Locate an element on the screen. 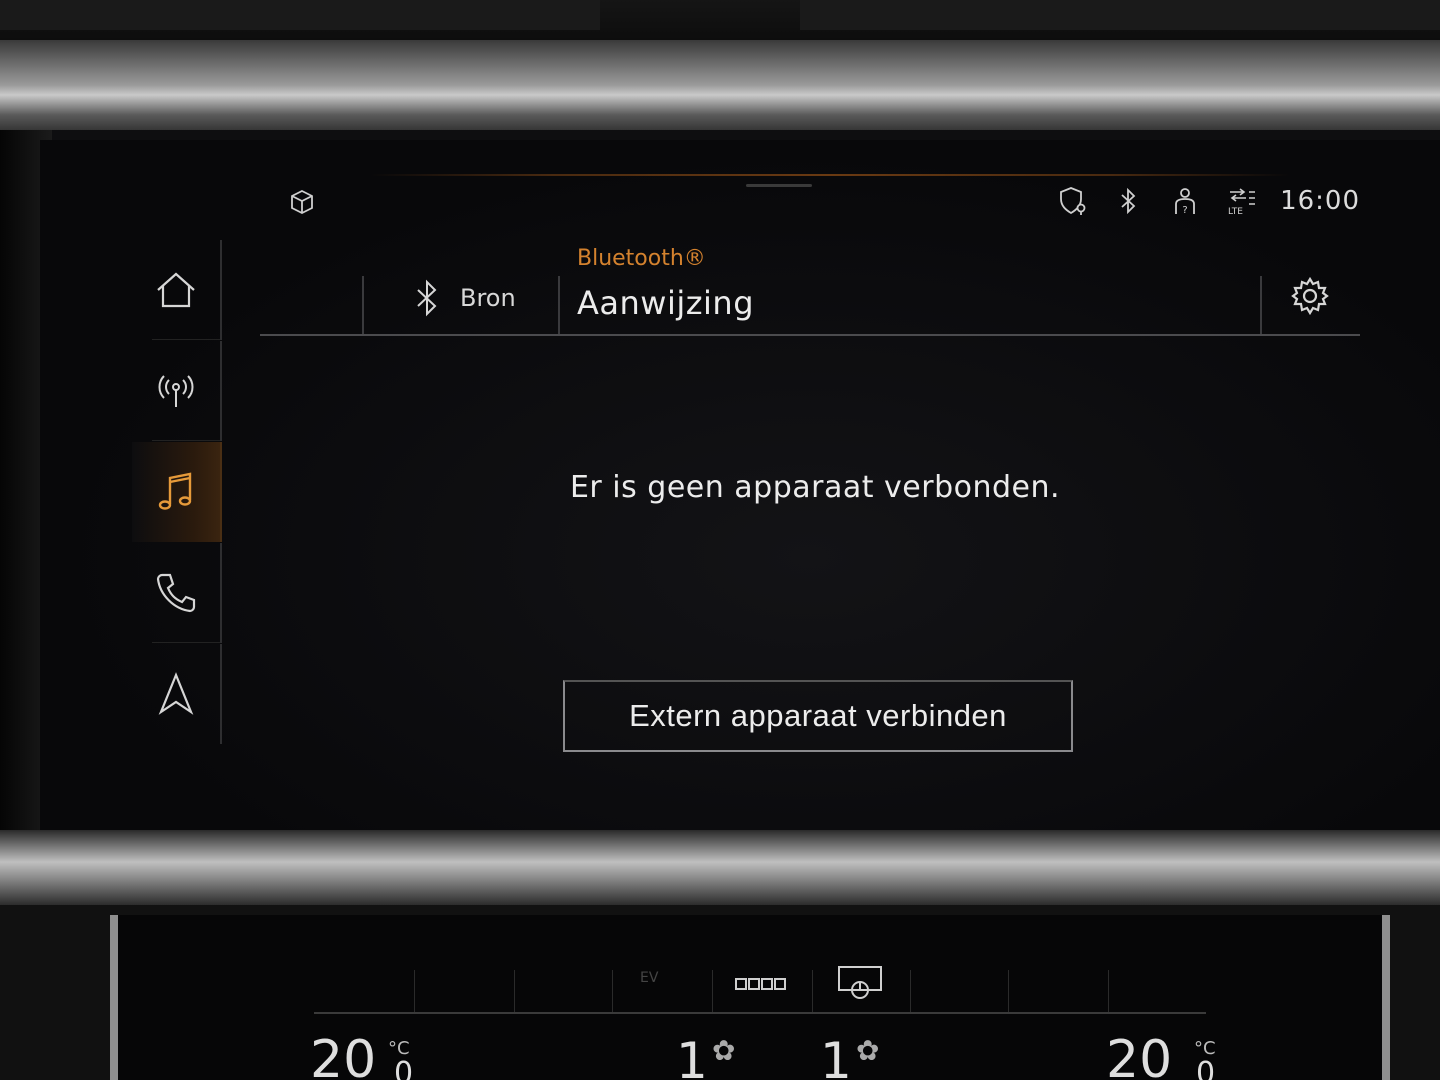 The image size is (1440, 1080). home-icon is located at coordinates (176, 290).